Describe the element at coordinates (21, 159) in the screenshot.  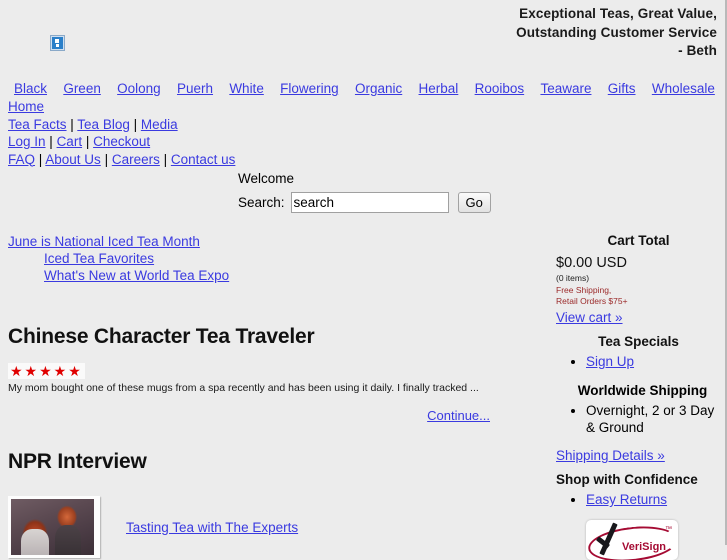
I see `nav-item-faq: FAQ` at that location.